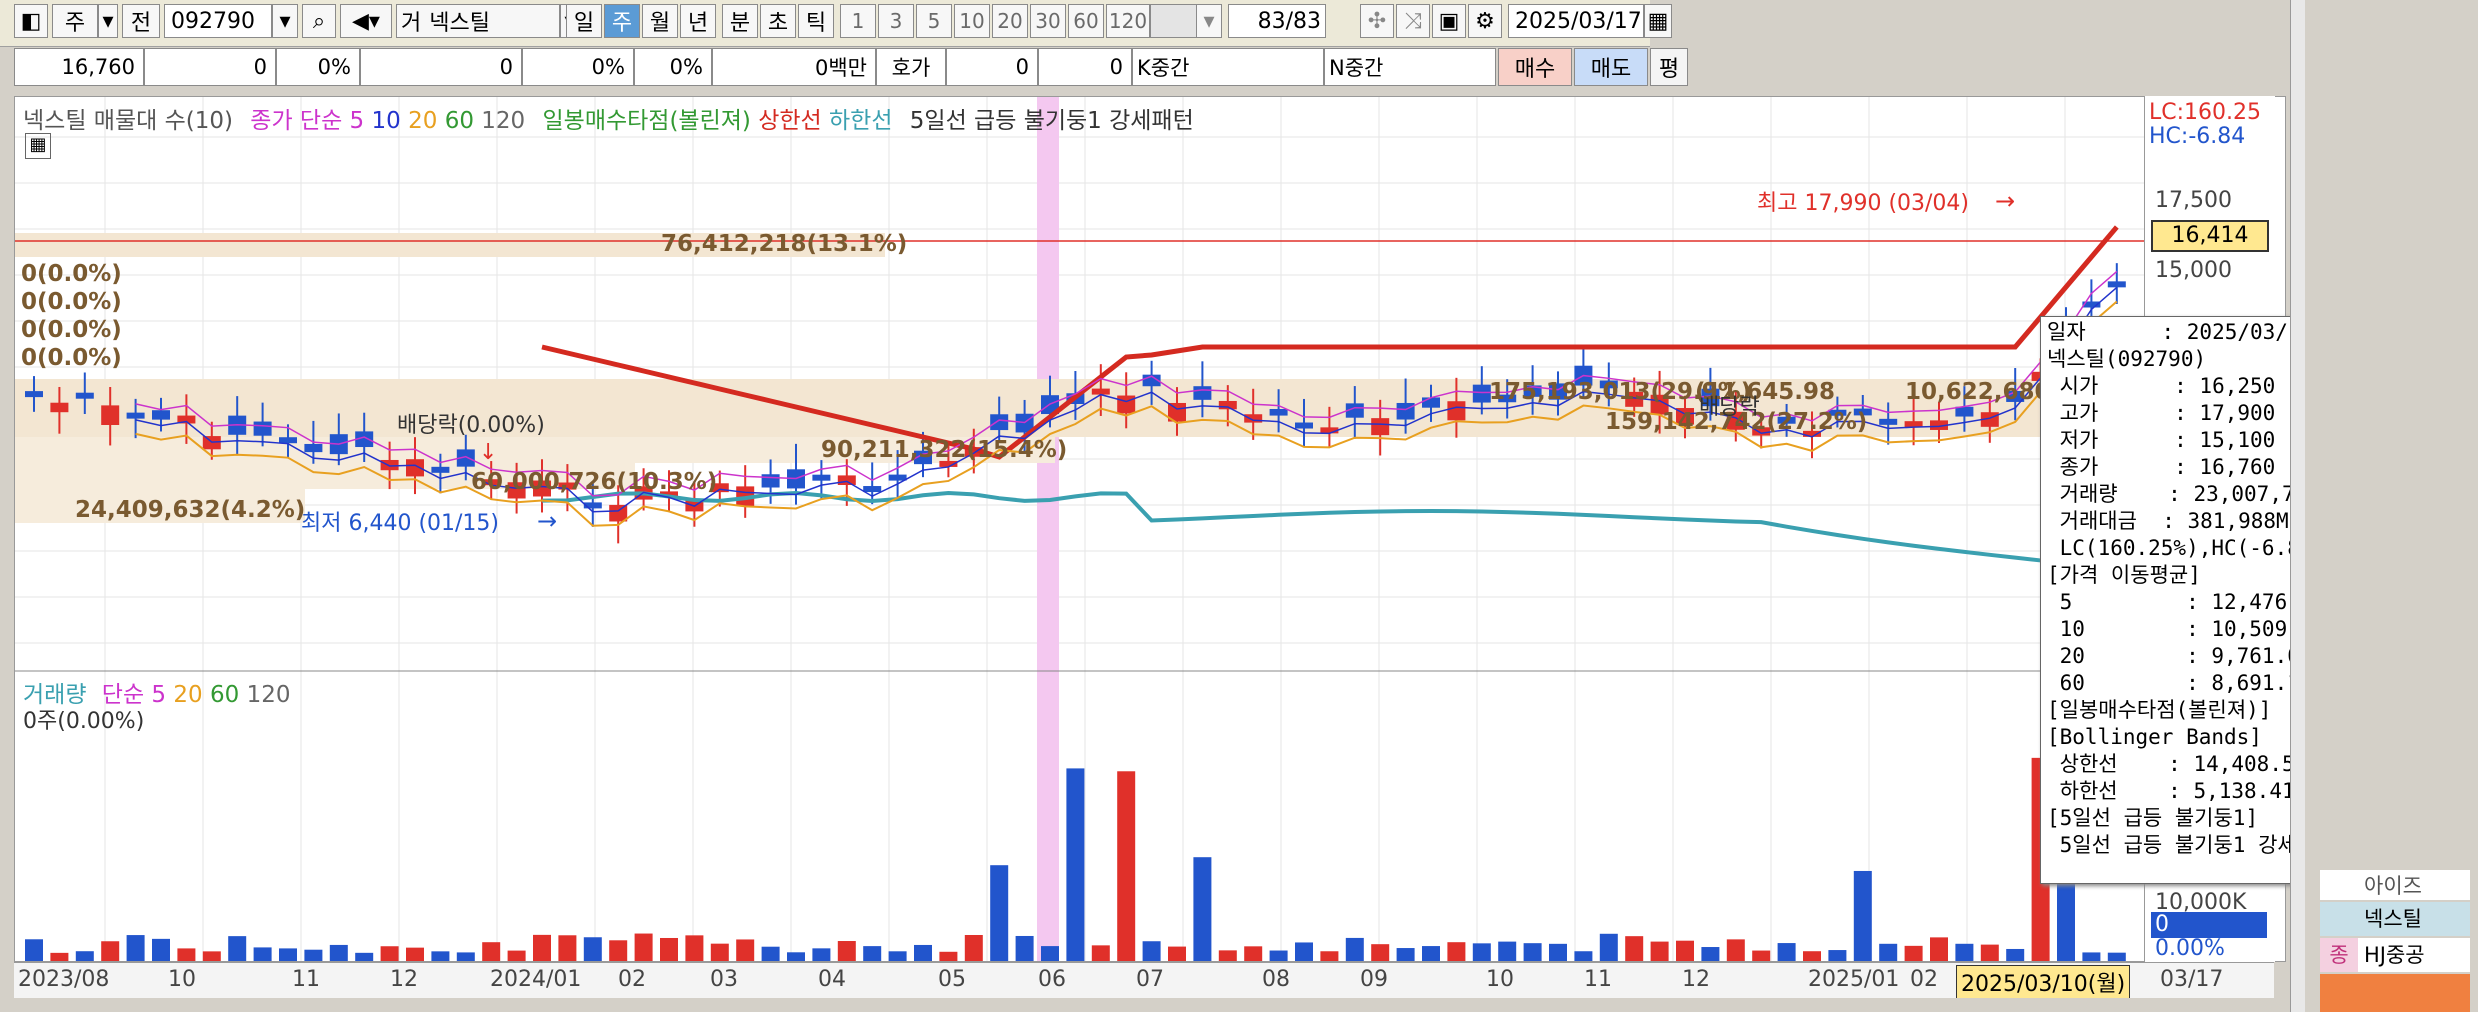 Image resolution: width=2478 pixels, height=1012 pixels. Describe the element at coordinates (1085, 67) in the screenshot. I see `bid-cell: 0` at that location.